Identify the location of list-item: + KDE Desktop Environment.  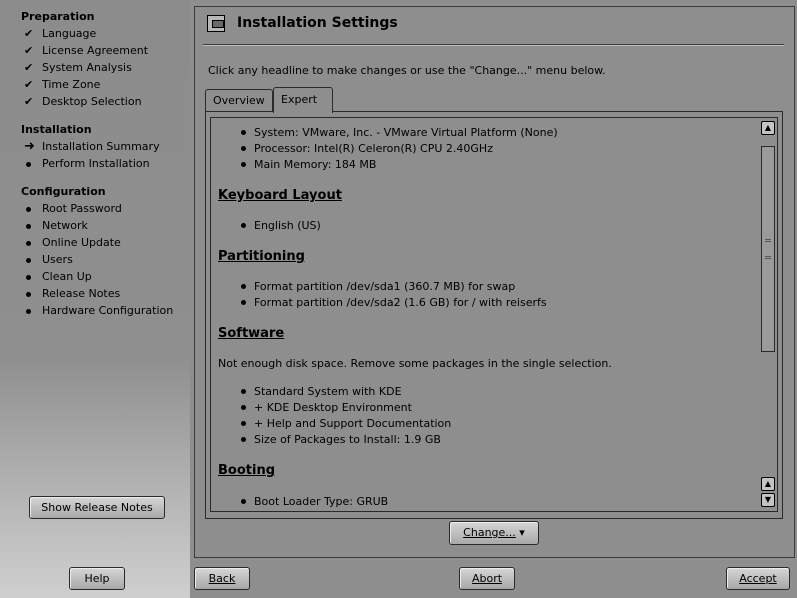
(326, 407).